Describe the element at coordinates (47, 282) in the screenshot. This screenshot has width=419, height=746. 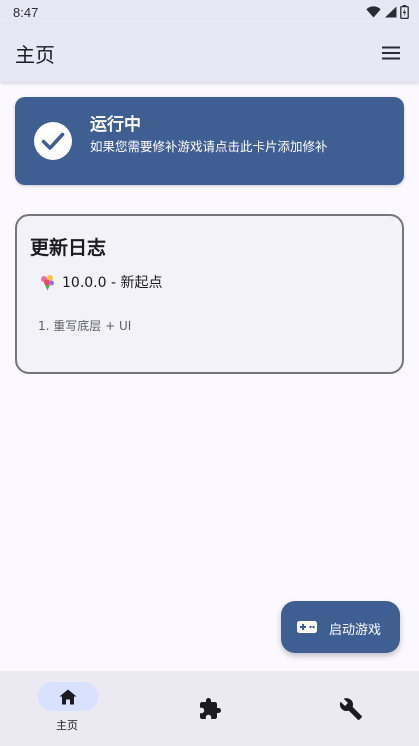
I see `bouquet-icon` at that location.